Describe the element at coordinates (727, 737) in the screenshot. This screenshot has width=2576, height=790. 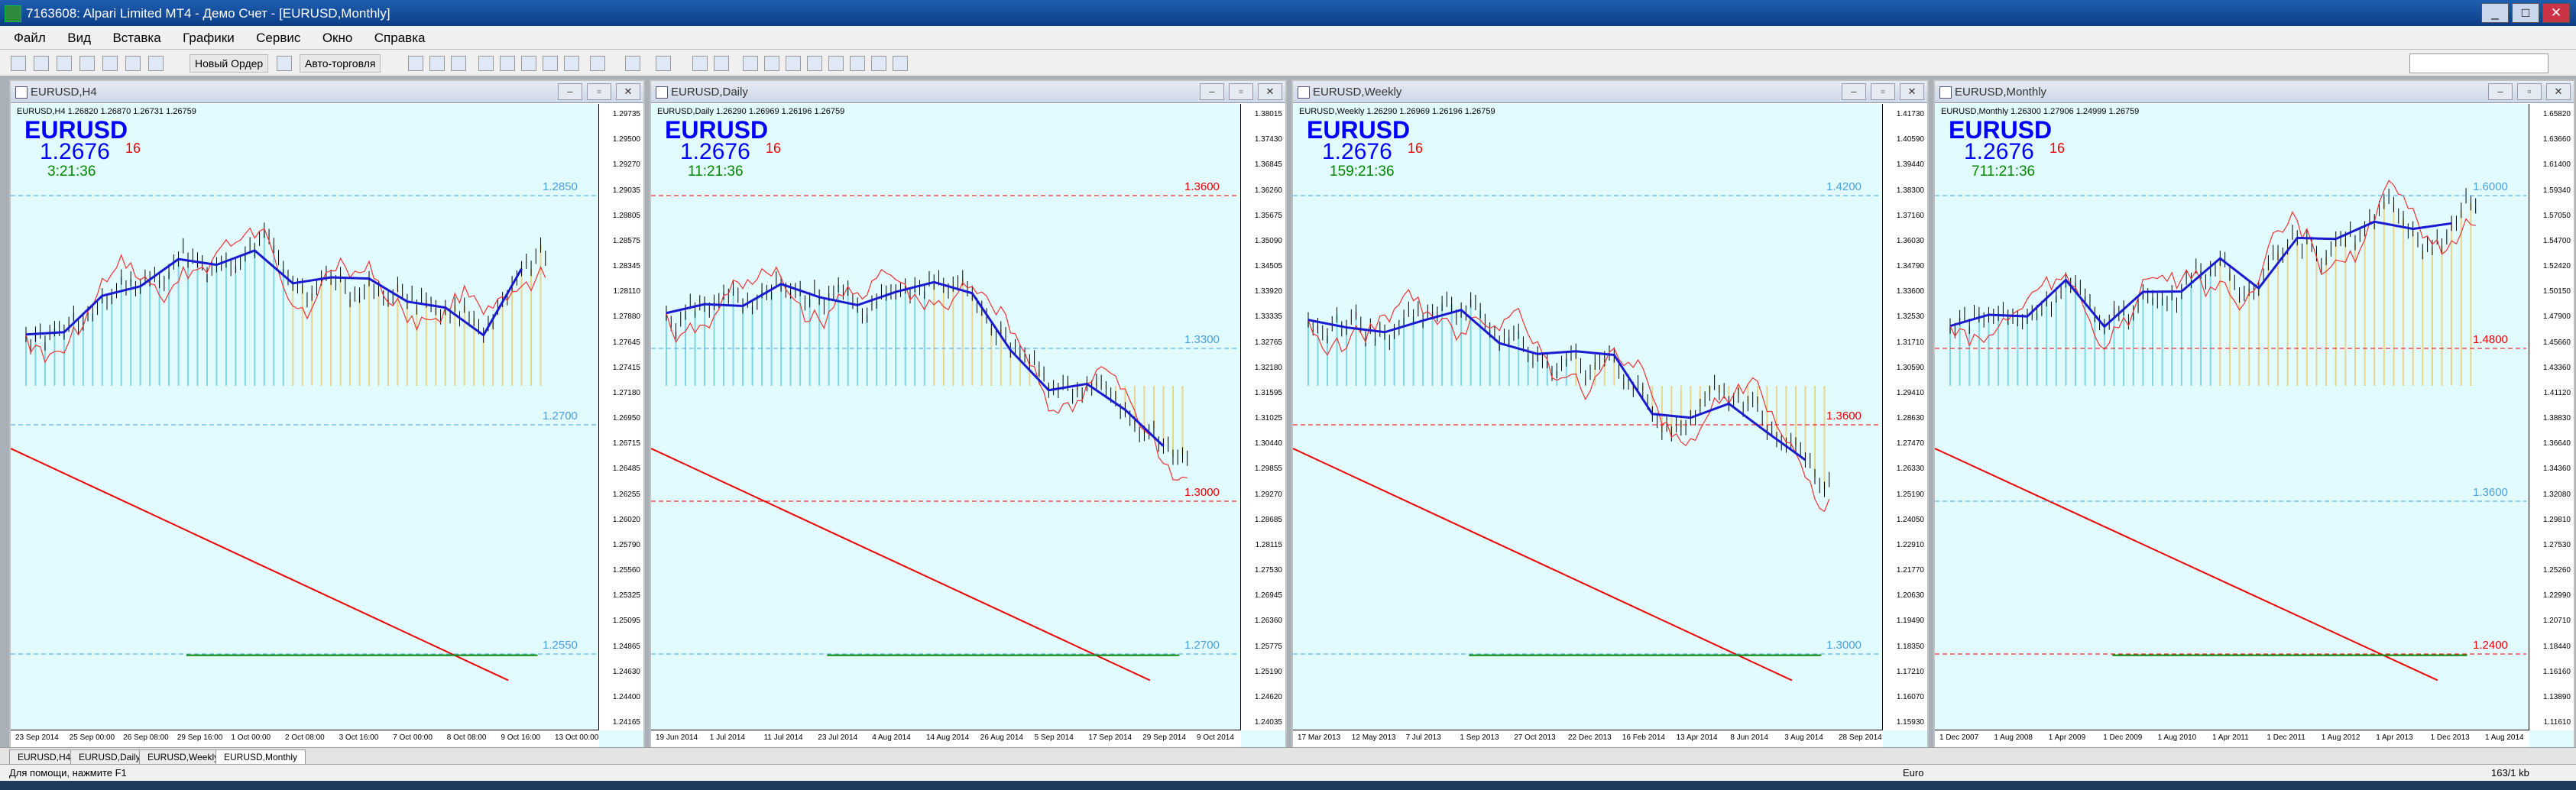
I see `time-tick-label: 1 Jul 2014` at that location.